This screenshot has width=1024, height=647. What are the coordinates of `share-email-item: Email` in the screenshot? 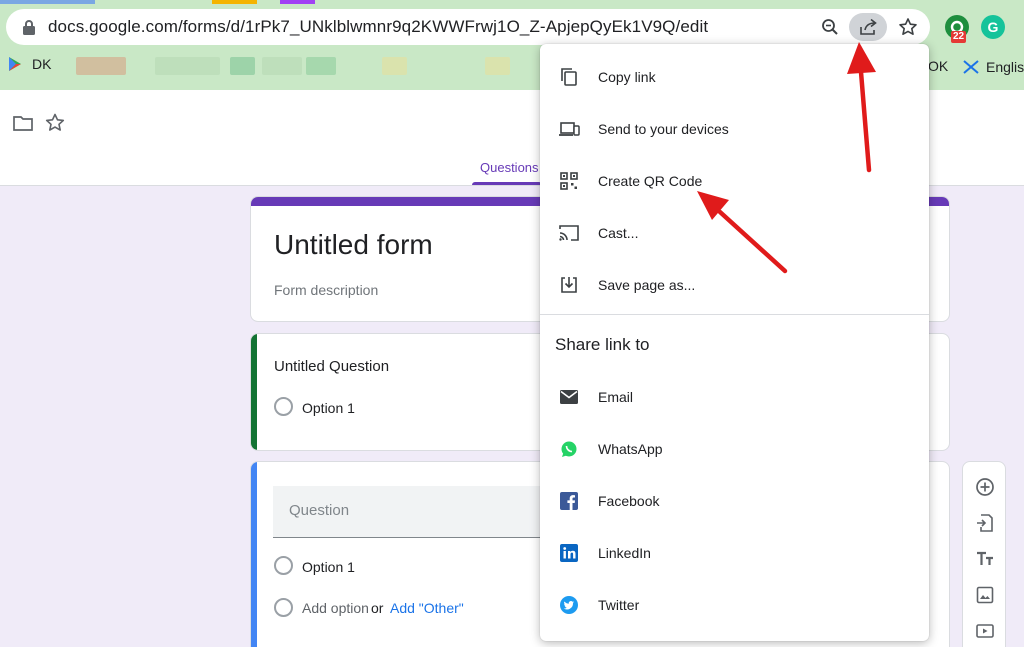 It's located at (734, 397).